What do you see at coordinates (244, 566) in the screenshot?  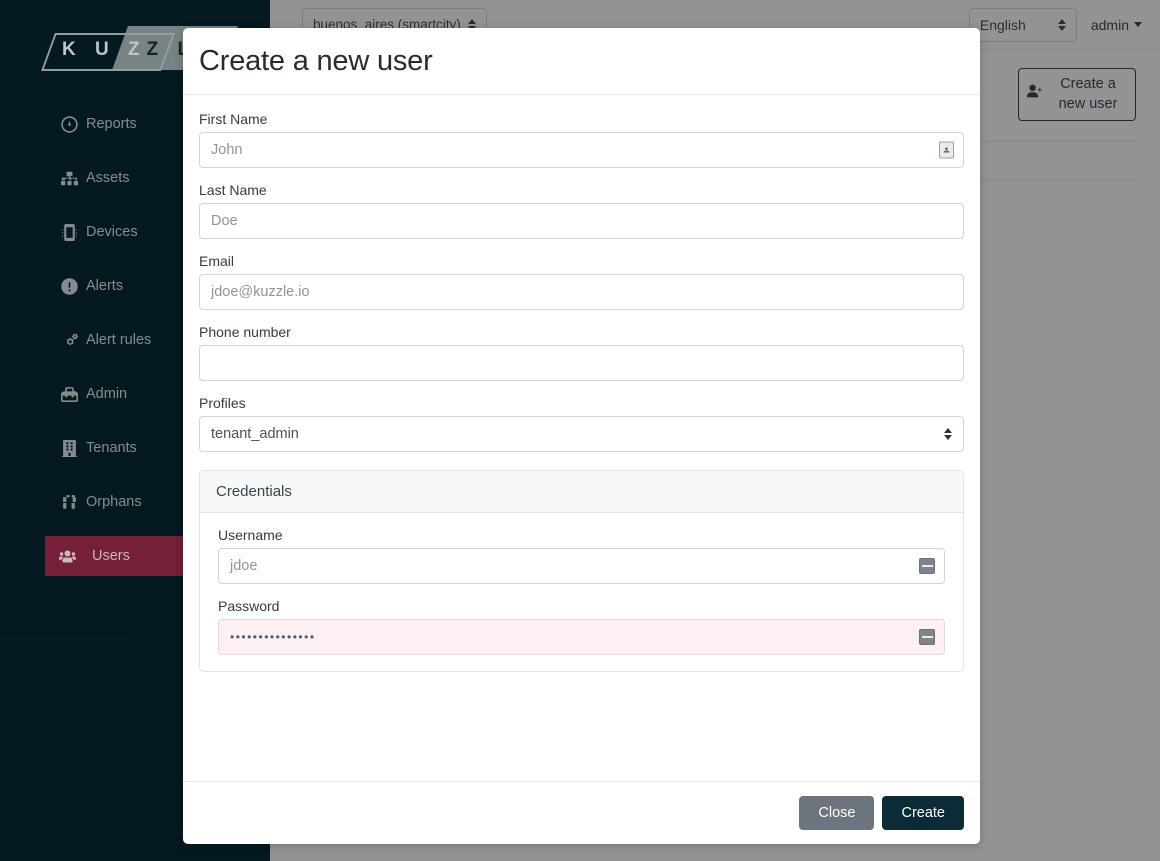 I see `username-input-text: jdoe` at bounding box center [244, 566].